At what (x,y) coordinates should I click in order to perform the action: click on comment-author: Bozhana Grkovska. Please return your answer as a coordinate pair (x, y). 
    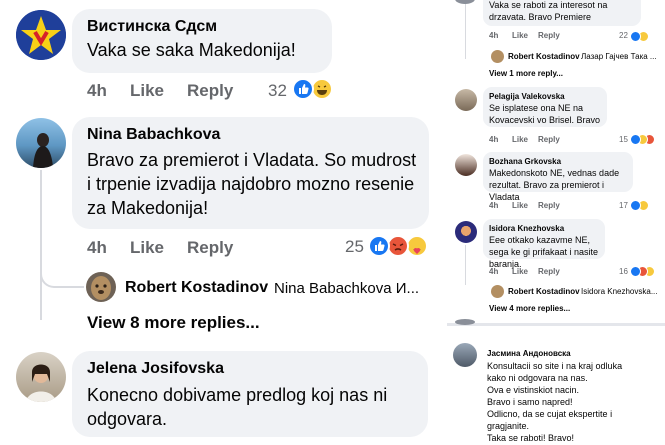
    Looking at the image, I should click on (525, 161).